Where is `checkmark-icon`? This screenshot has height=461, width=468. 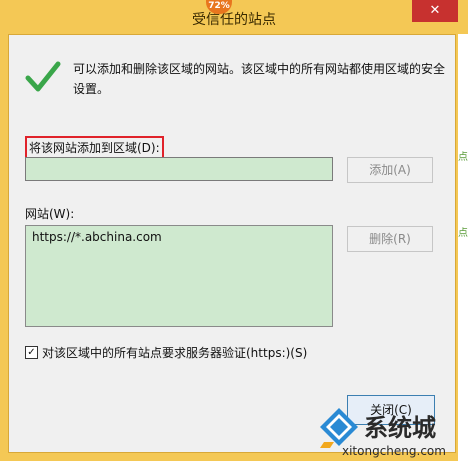
checkmark-icon is located at coordinates (43, 76).